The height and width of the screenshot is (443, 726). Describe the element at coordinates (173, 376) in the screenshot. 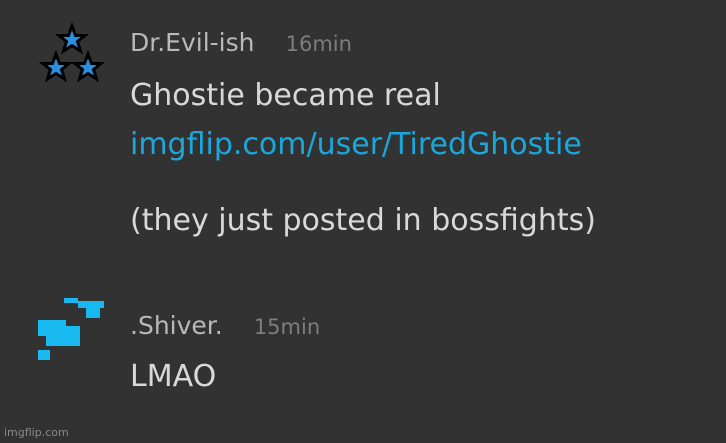

I see `message-text: LMAO` at that location.